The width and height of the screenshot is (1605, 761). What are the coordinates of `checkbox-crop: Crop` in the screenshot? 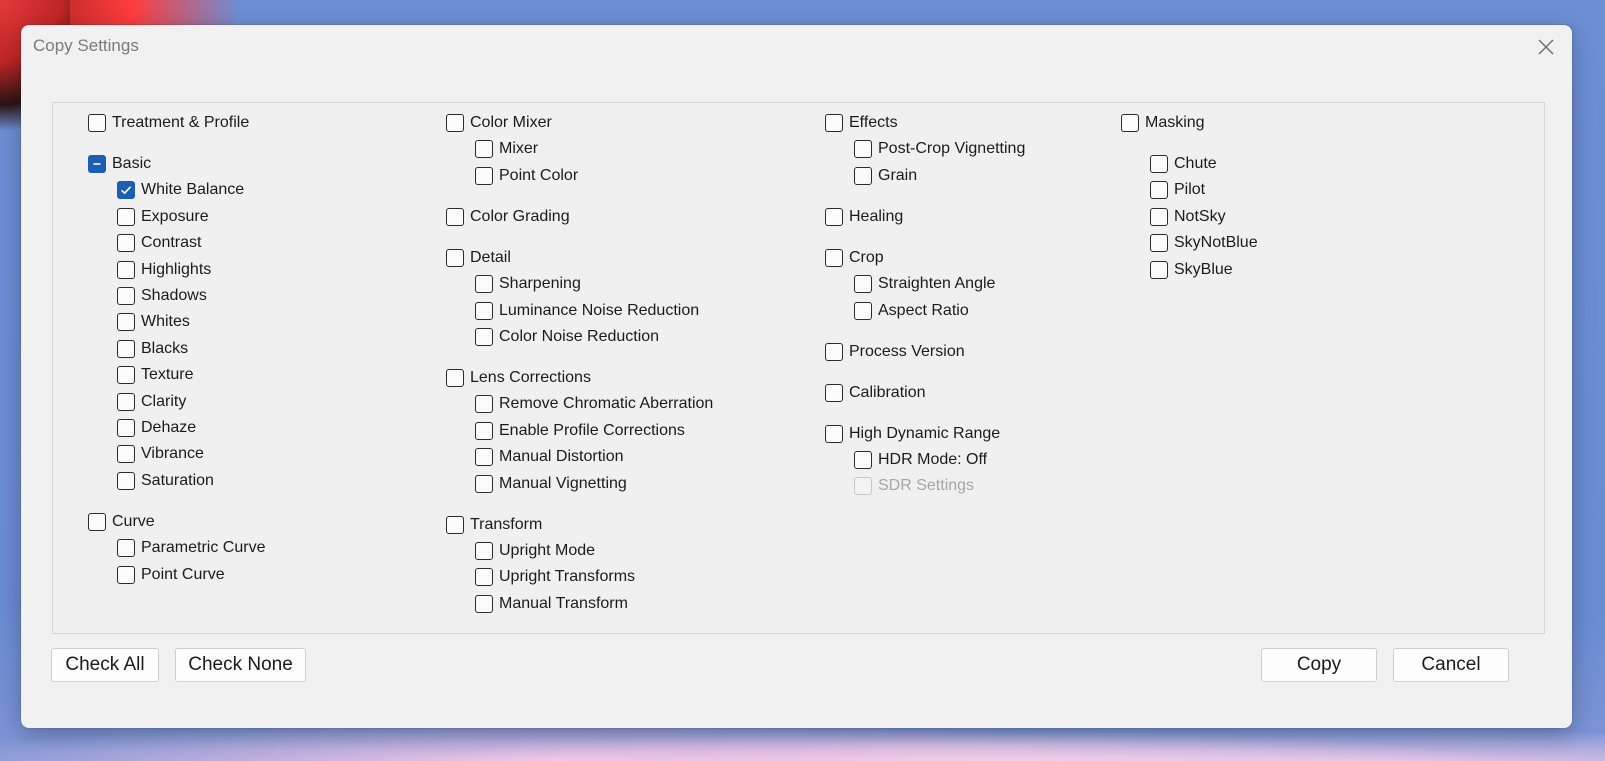 It's located at (854, 258).